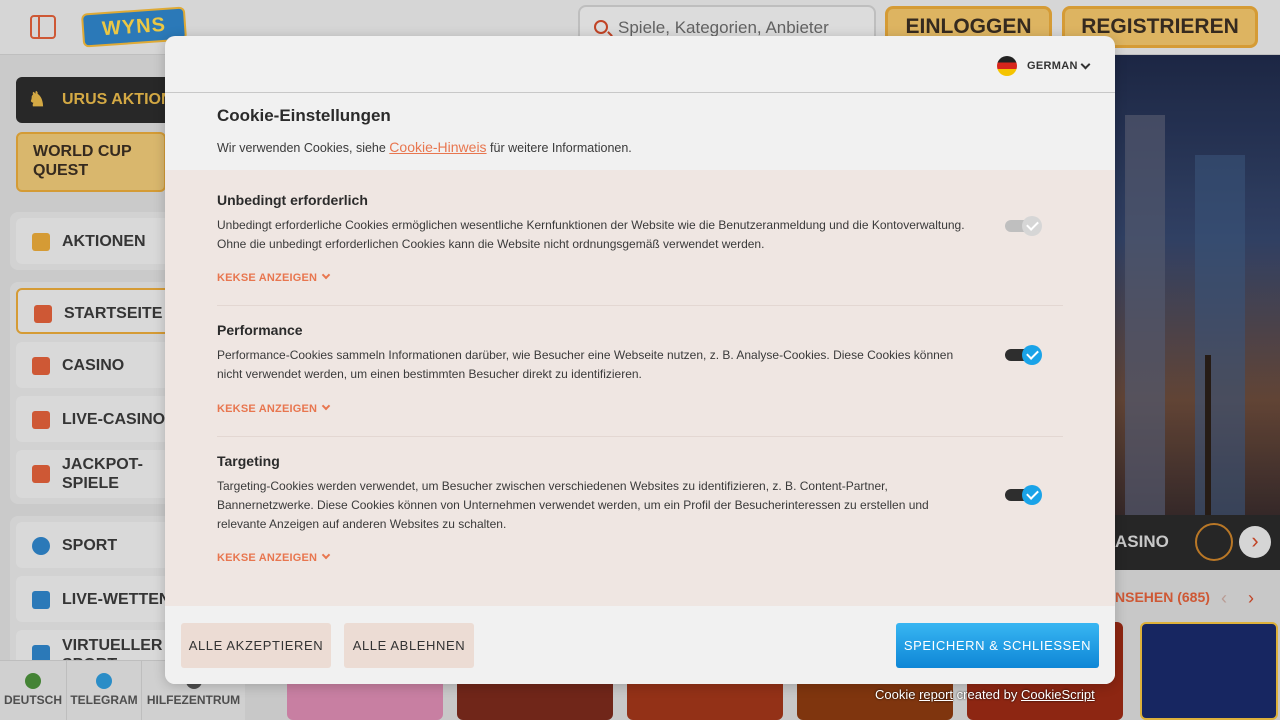 The height and width of the screenshot is (720, 1280). I want to click on category-title: Targeting, so click(248, 461).